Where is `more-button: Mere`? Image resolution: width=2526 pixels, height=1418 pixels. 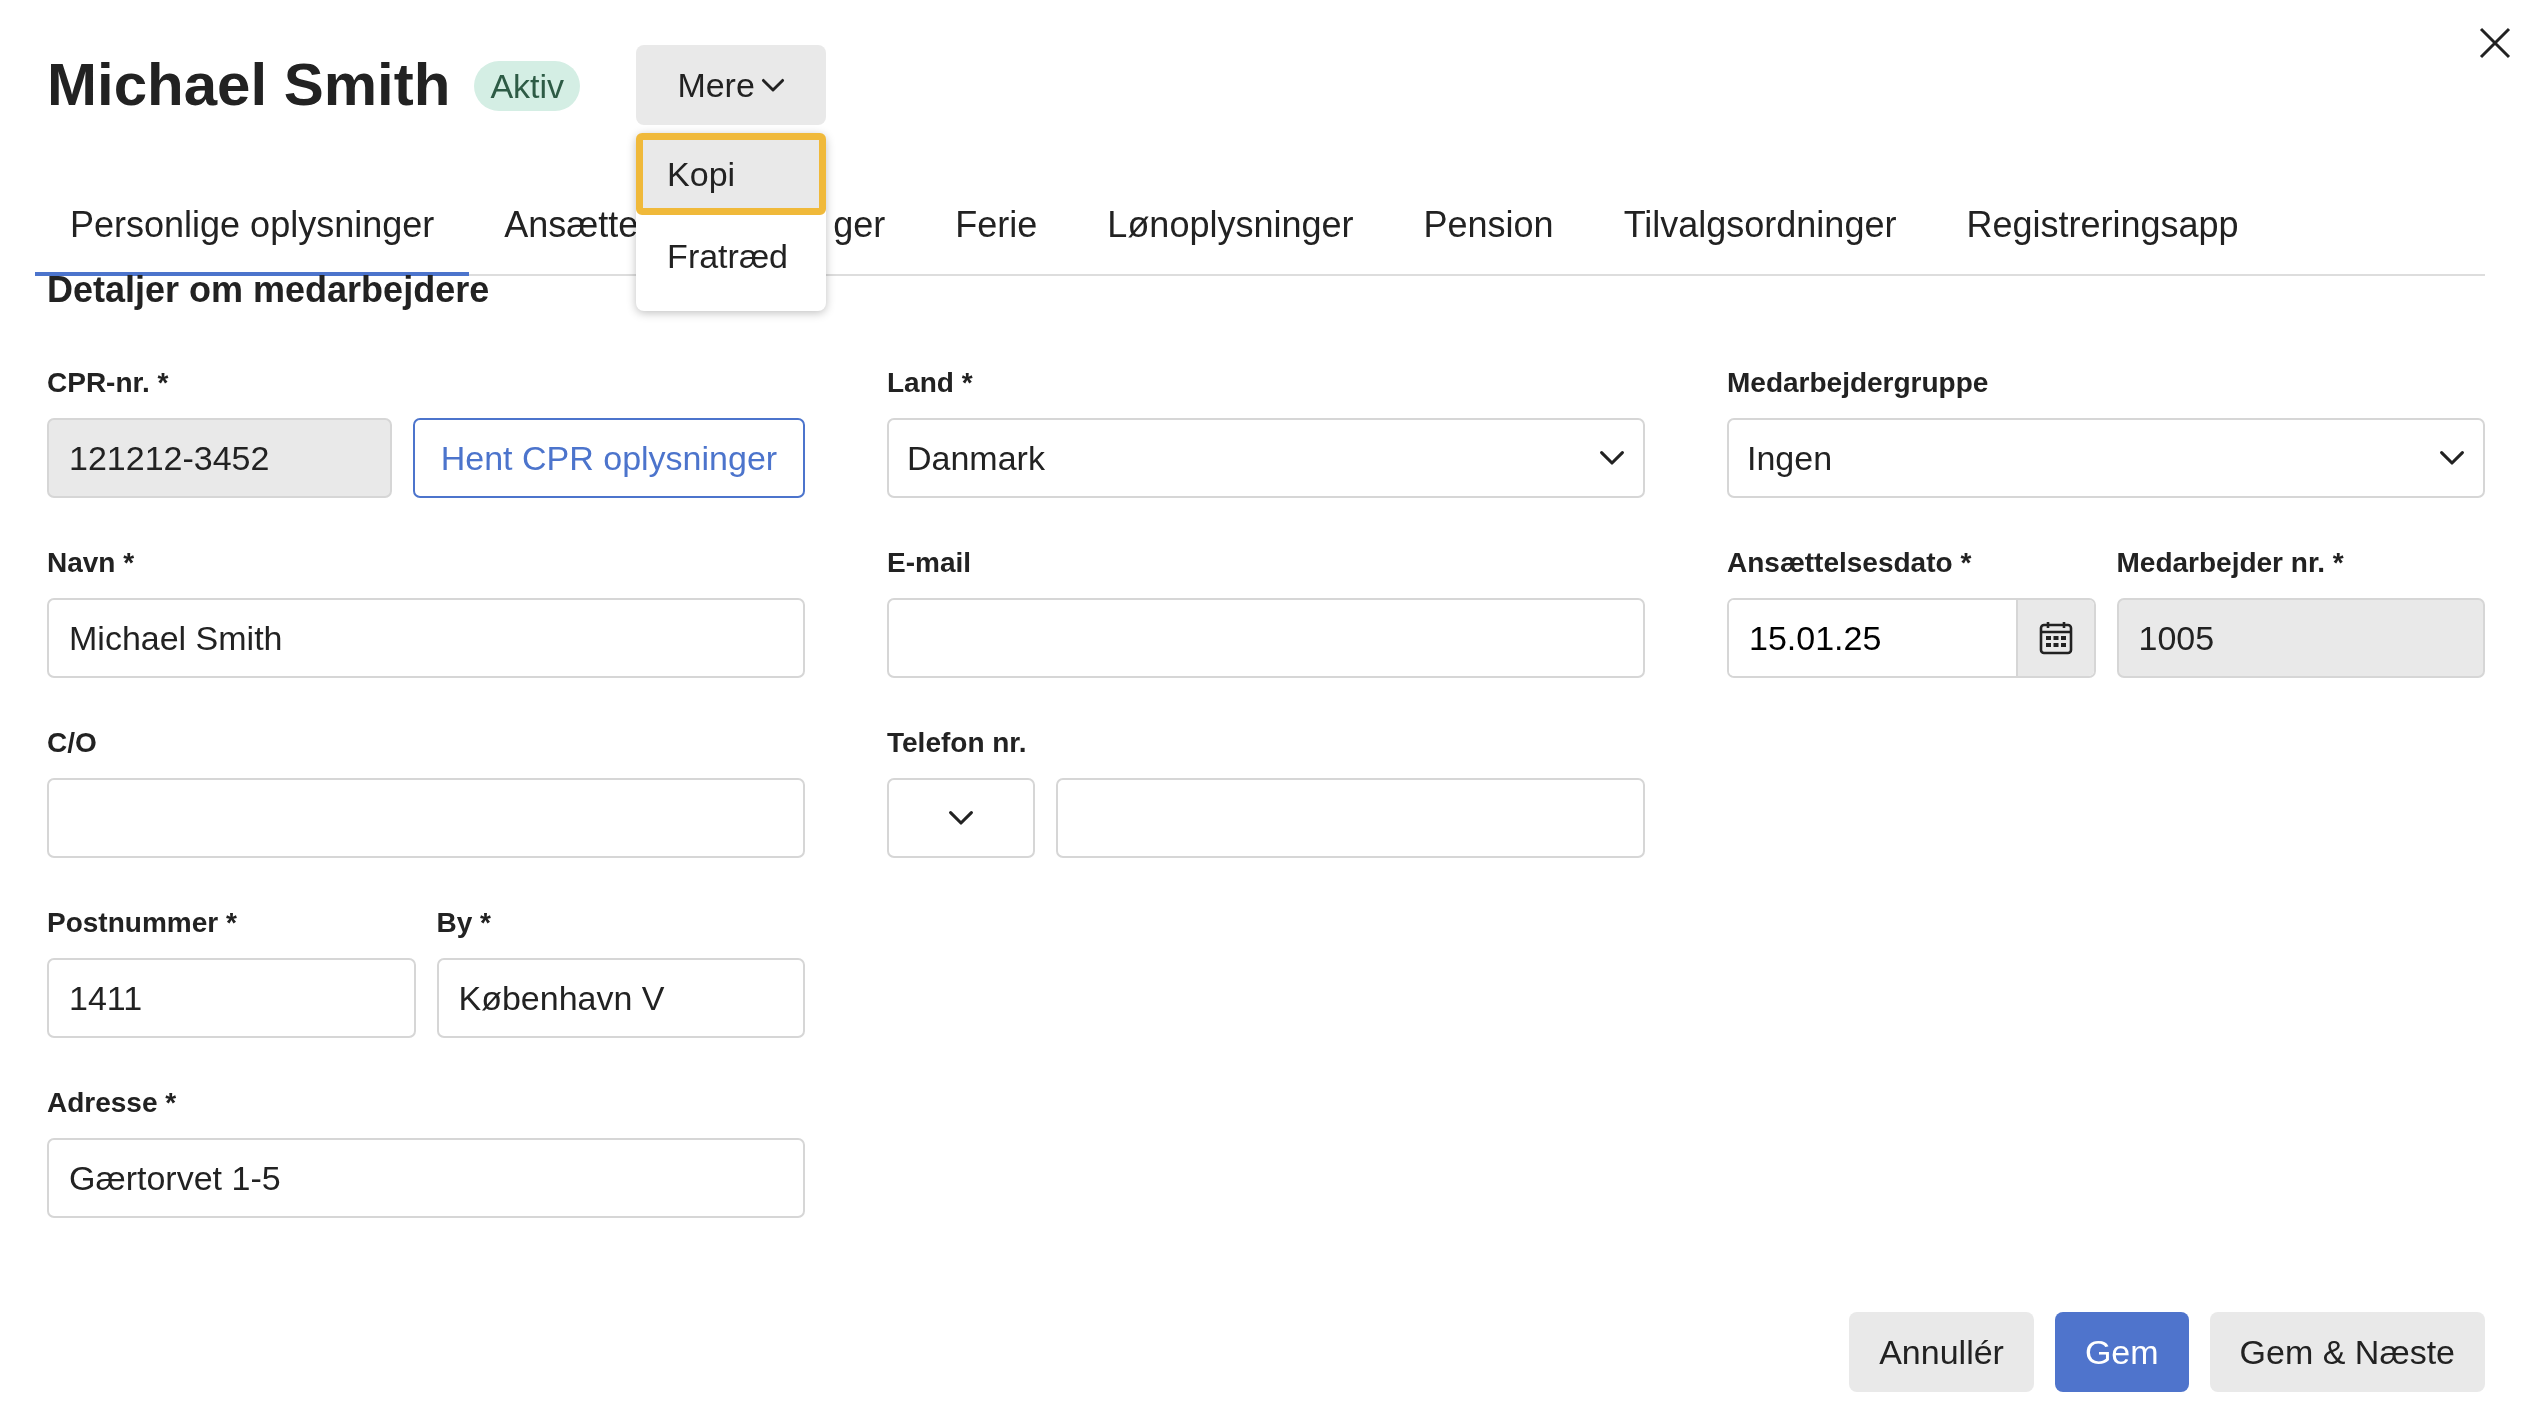 more-button: Mere is located at coordinates (731, 85).